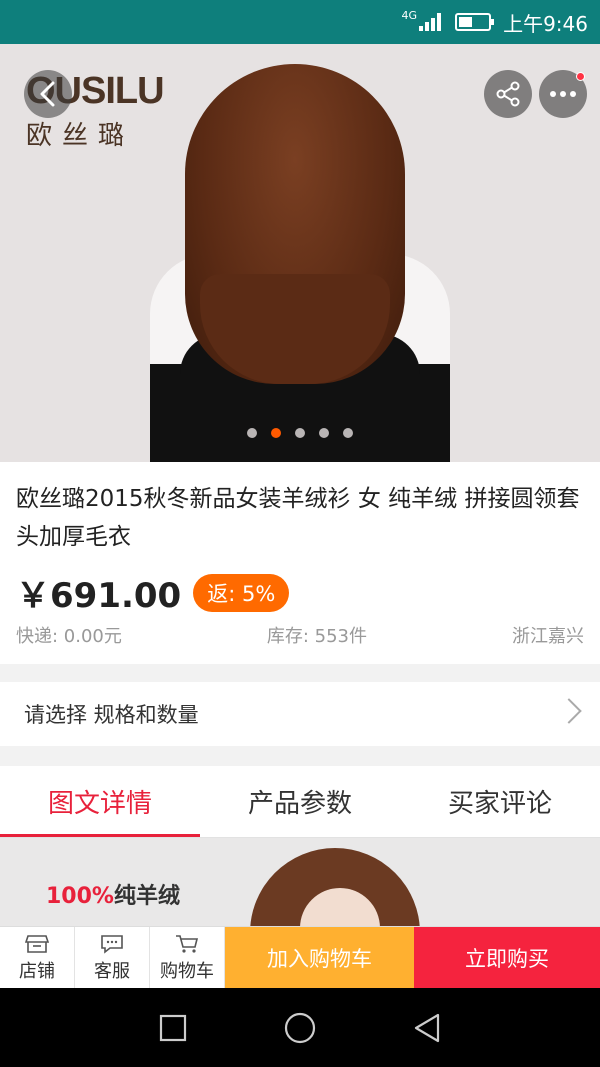 This screenshot has width=600, height=1067. Describe the element at coordinates (112, 944) in the screenshot. I see `chat-icon` at that location.